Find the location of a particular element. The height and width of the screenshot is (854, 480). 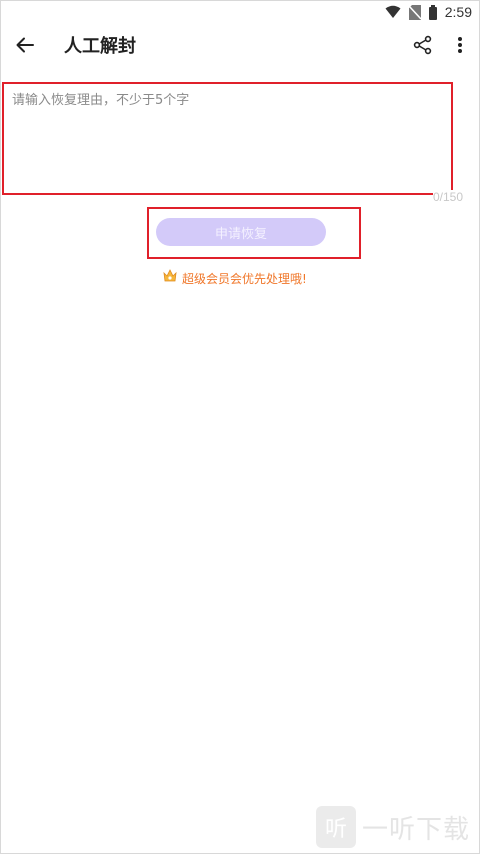

no-sim-icon is located at coordinates (414, 12).